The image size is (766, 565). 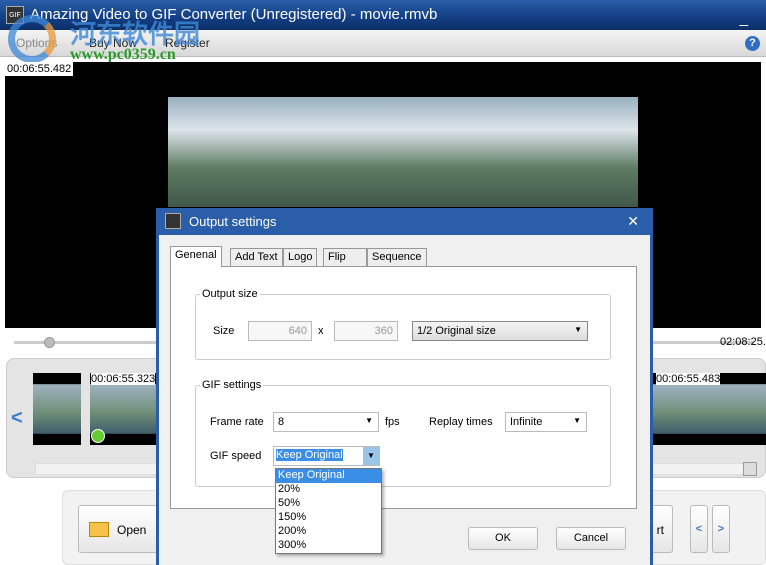 I want to click on help-icon: ?, so click(x=752, y=43).